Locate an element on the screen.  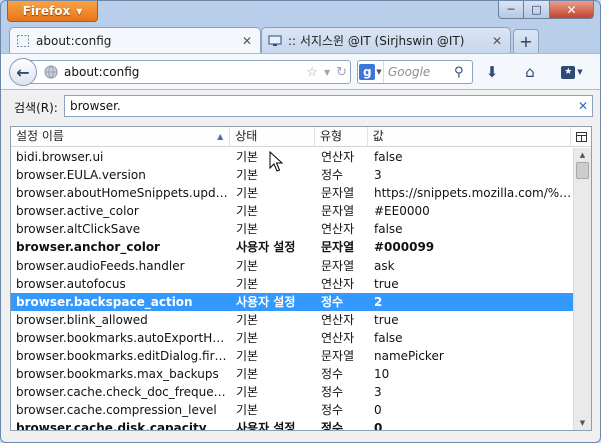
url-text: about:config is located at coordinates (183, 72).